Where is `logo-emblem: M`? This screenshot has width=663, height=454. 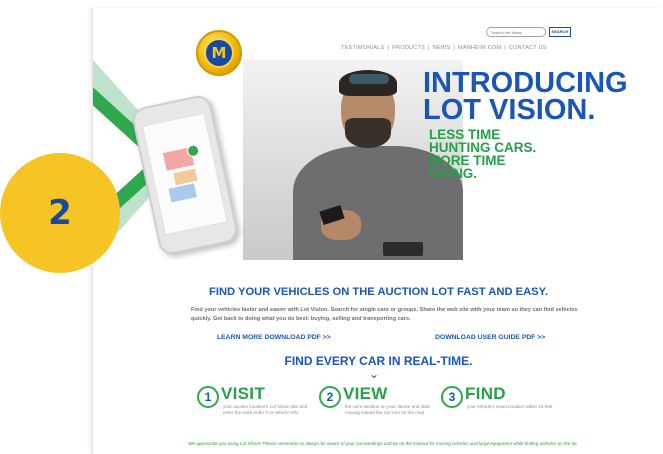 logo-emblem: M is located at coordinates (219, 53).